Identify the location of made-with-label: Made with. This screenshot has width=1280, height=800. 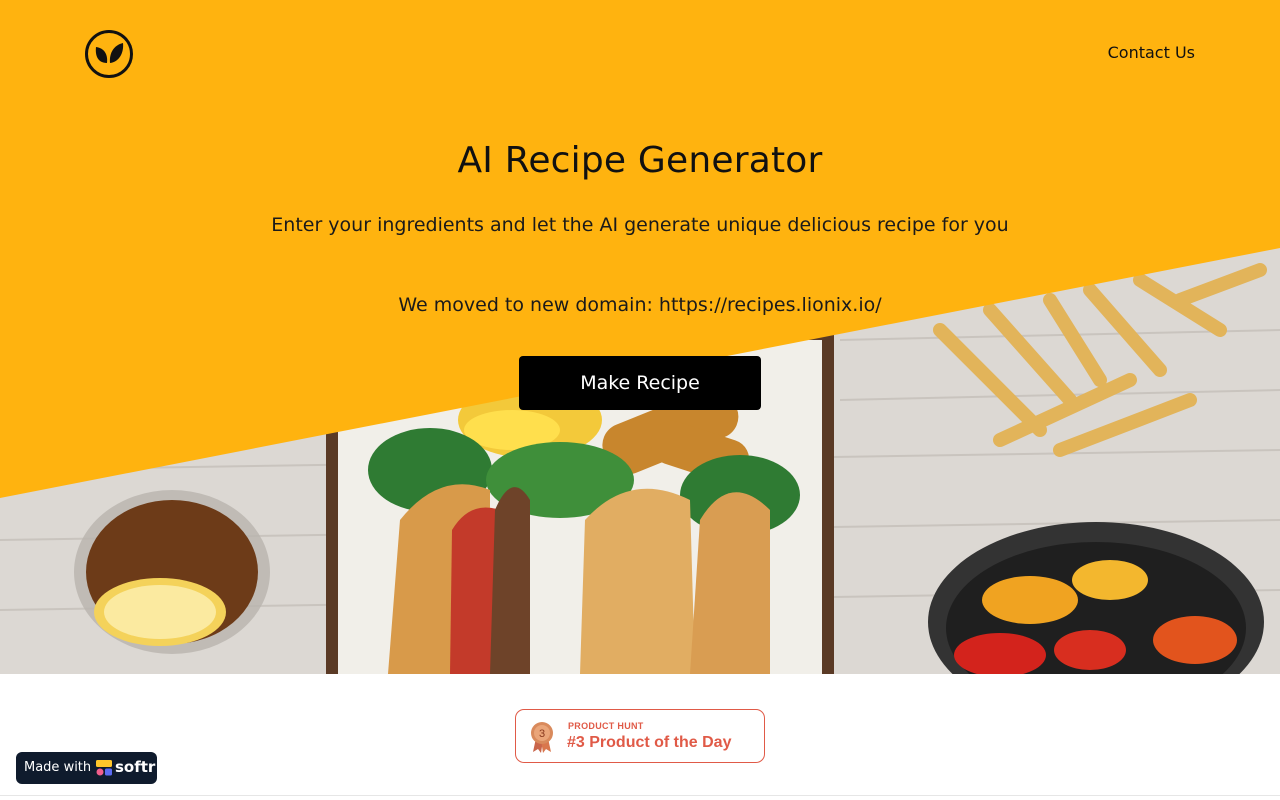
(58, 767).